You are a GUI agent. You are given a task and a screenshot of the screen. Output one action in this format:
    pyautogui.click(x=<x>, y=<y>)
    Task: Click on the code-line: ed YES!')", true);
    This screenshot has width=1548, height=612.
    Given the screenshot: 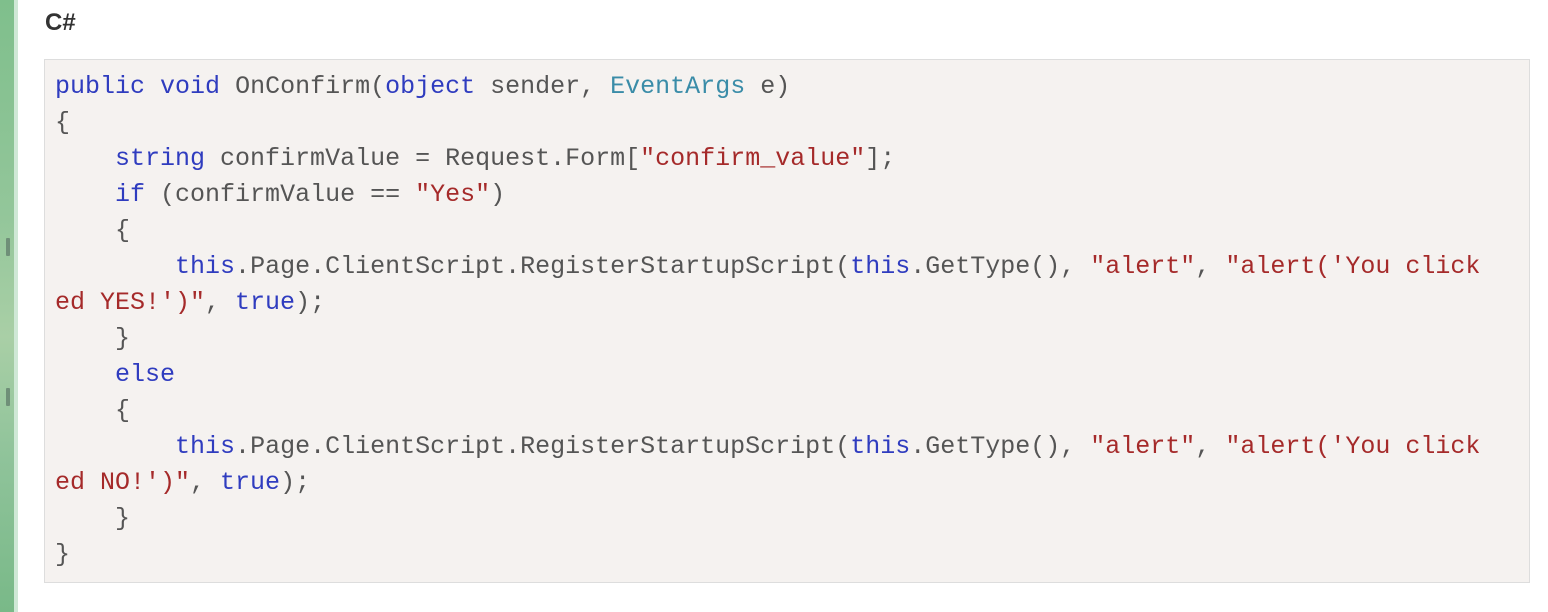 What is the action you would take?
    pyautogui.click(x=190, y=302)
    